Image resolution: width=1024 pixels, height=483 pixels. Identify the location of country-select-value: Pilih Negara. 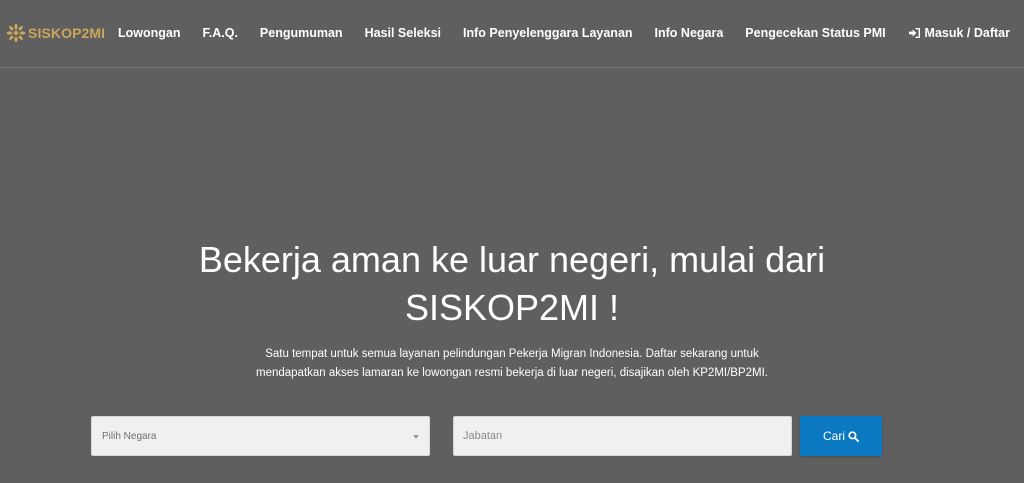
(129, 436).